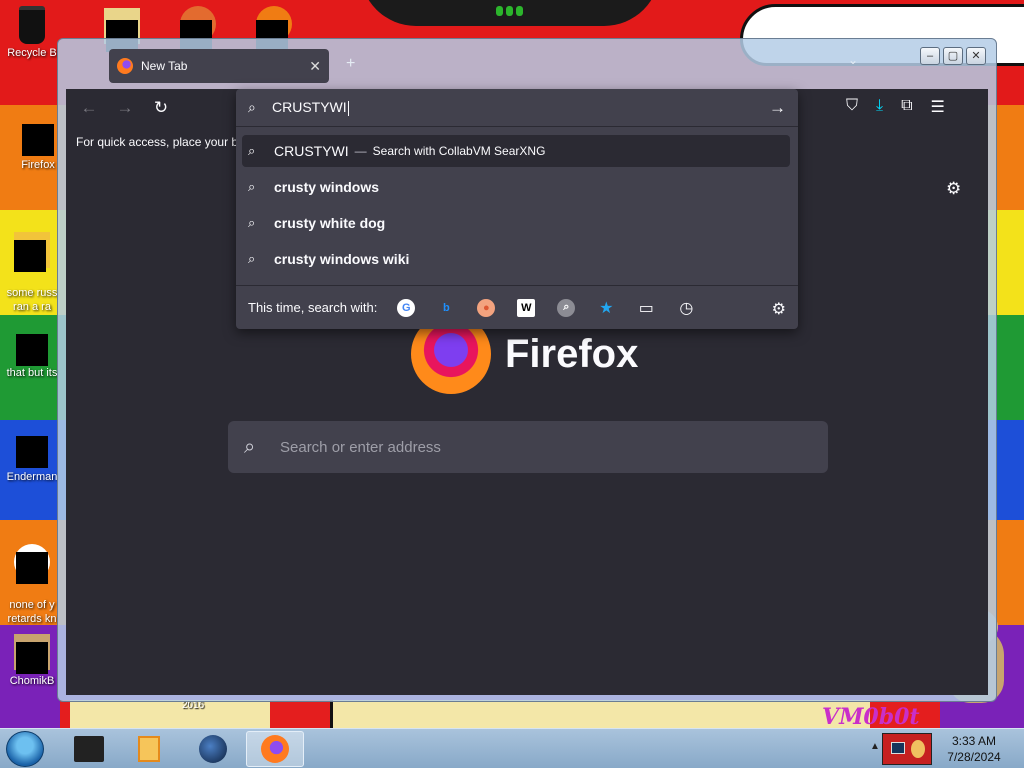 This screenshot has height=768, width=1024. What do you see at coordinates (309, 107) in the screenshot?
I see `urlbar-value: CRUSTYWI` at bounding box center [309, 107].